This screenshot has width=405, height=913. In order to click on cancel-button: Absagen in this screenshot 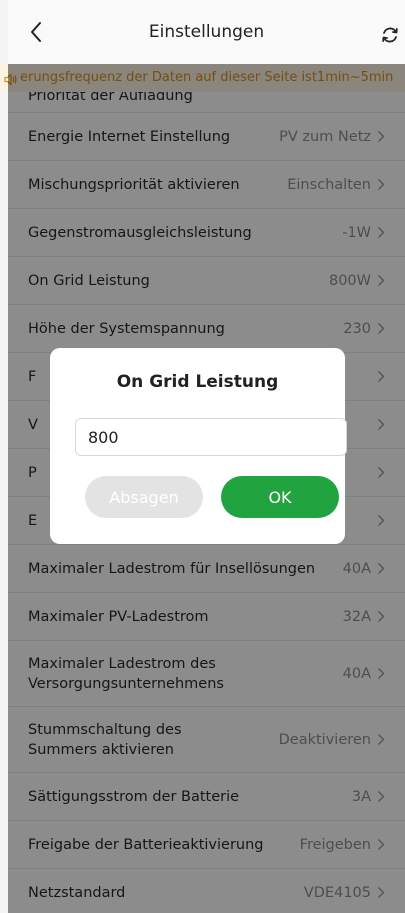, I will do `click(144, 497)`.